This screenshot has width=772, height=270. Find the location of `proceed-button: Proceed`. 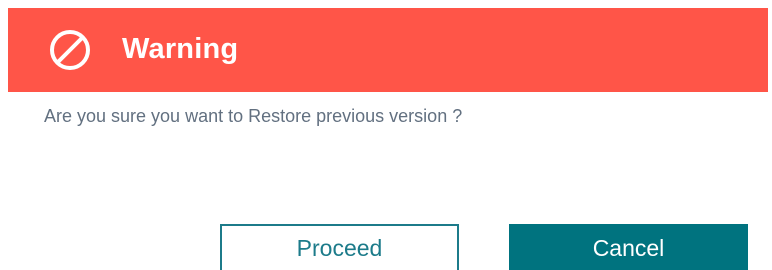

proceed-button: Proceed is located at coordinates (339, 247).